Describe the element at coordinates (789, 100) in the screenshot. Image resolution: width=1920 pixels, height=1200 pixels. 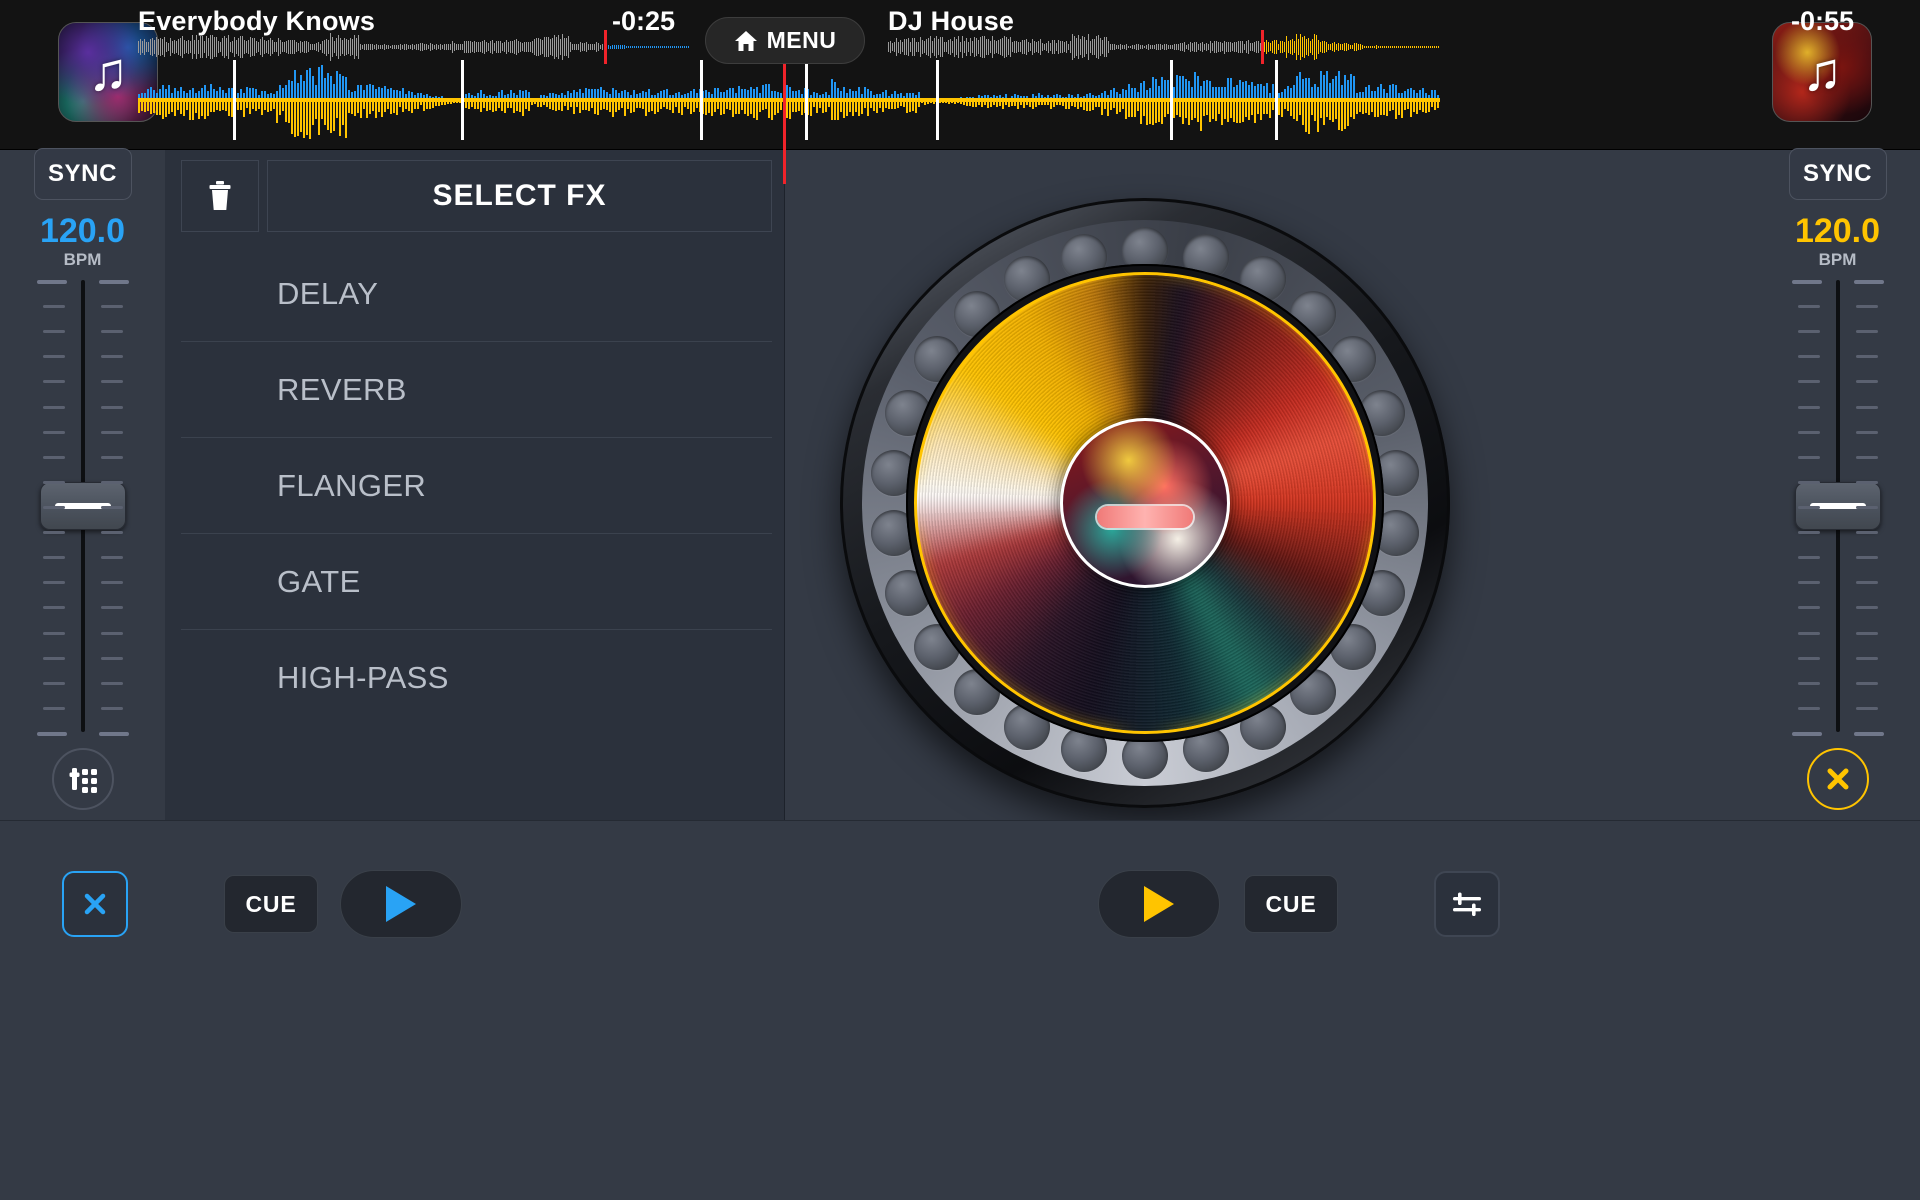
I see `main-waveform` at that location.